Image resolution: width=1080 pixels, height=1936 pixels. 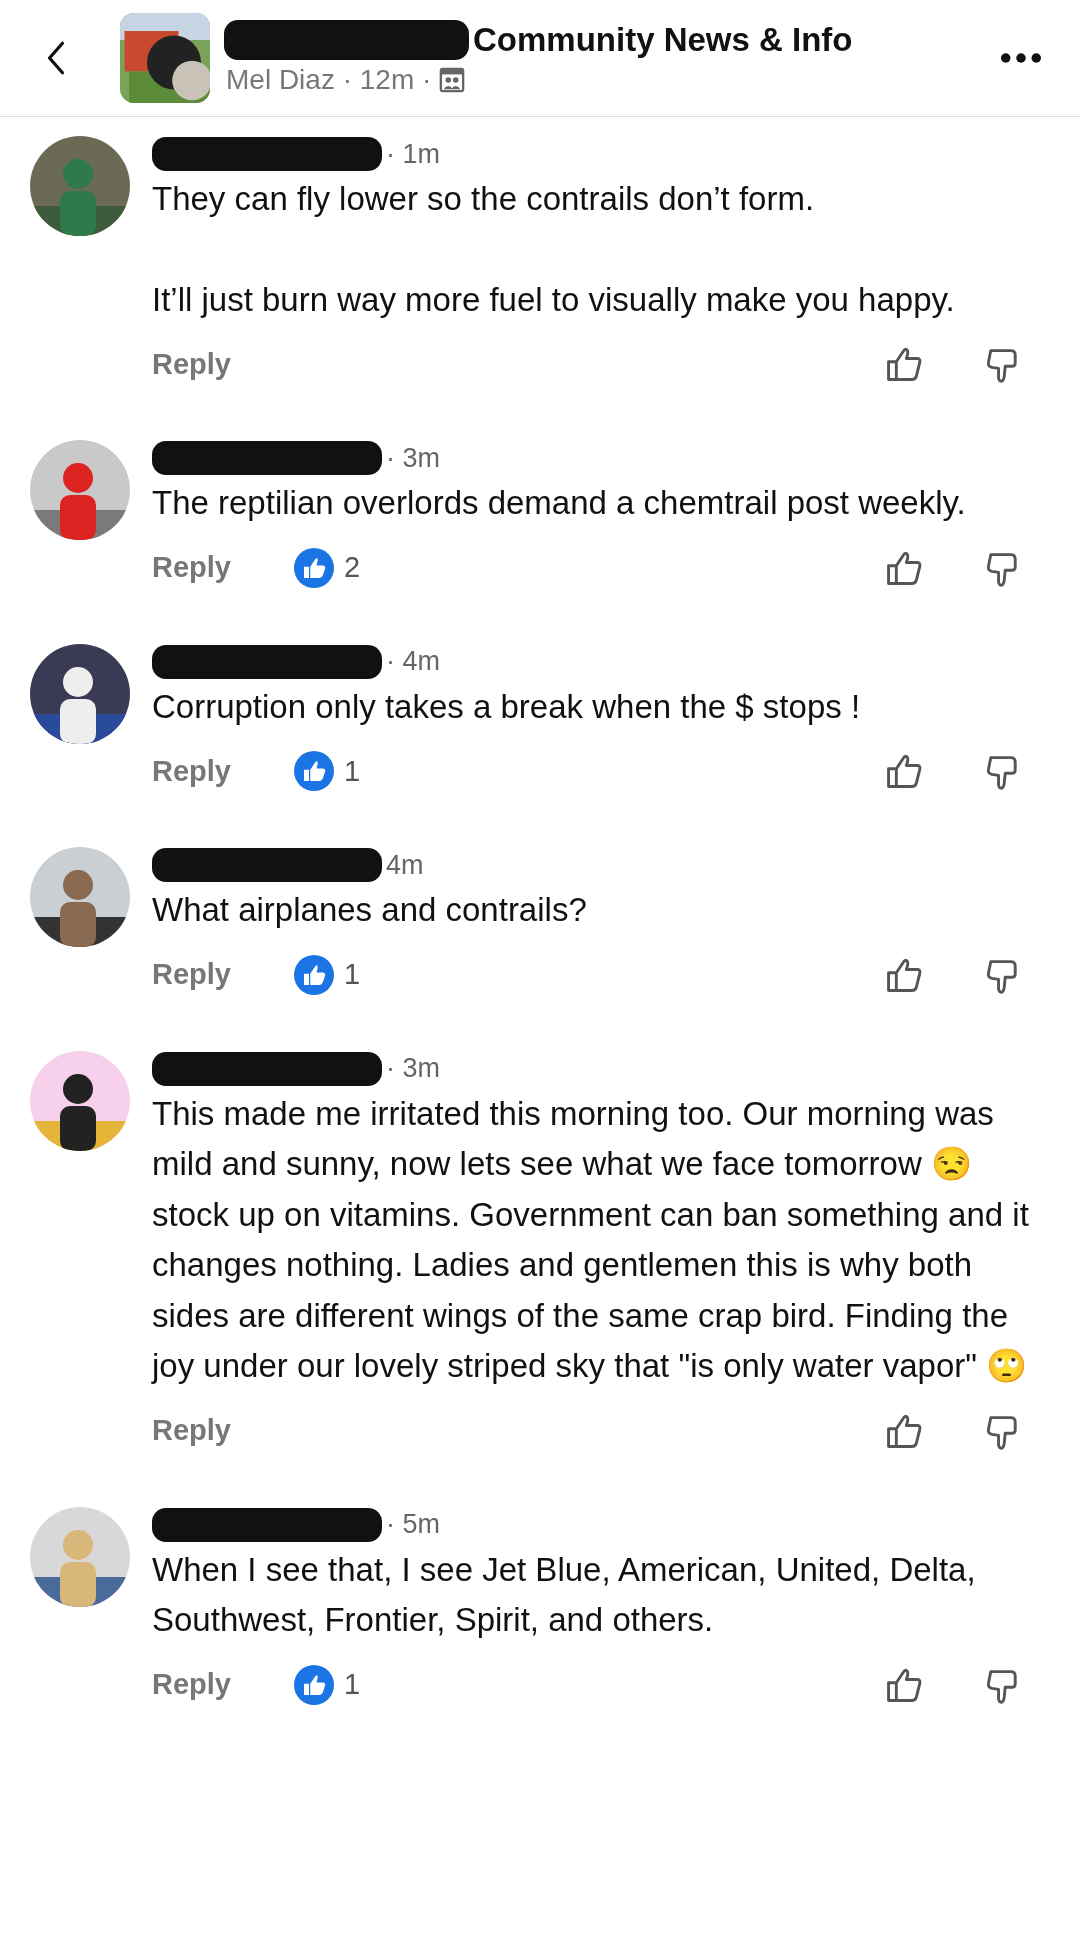 I want to click on comment-text: They can fly lower so the contrails don’t form., so click(x=484, y=199).